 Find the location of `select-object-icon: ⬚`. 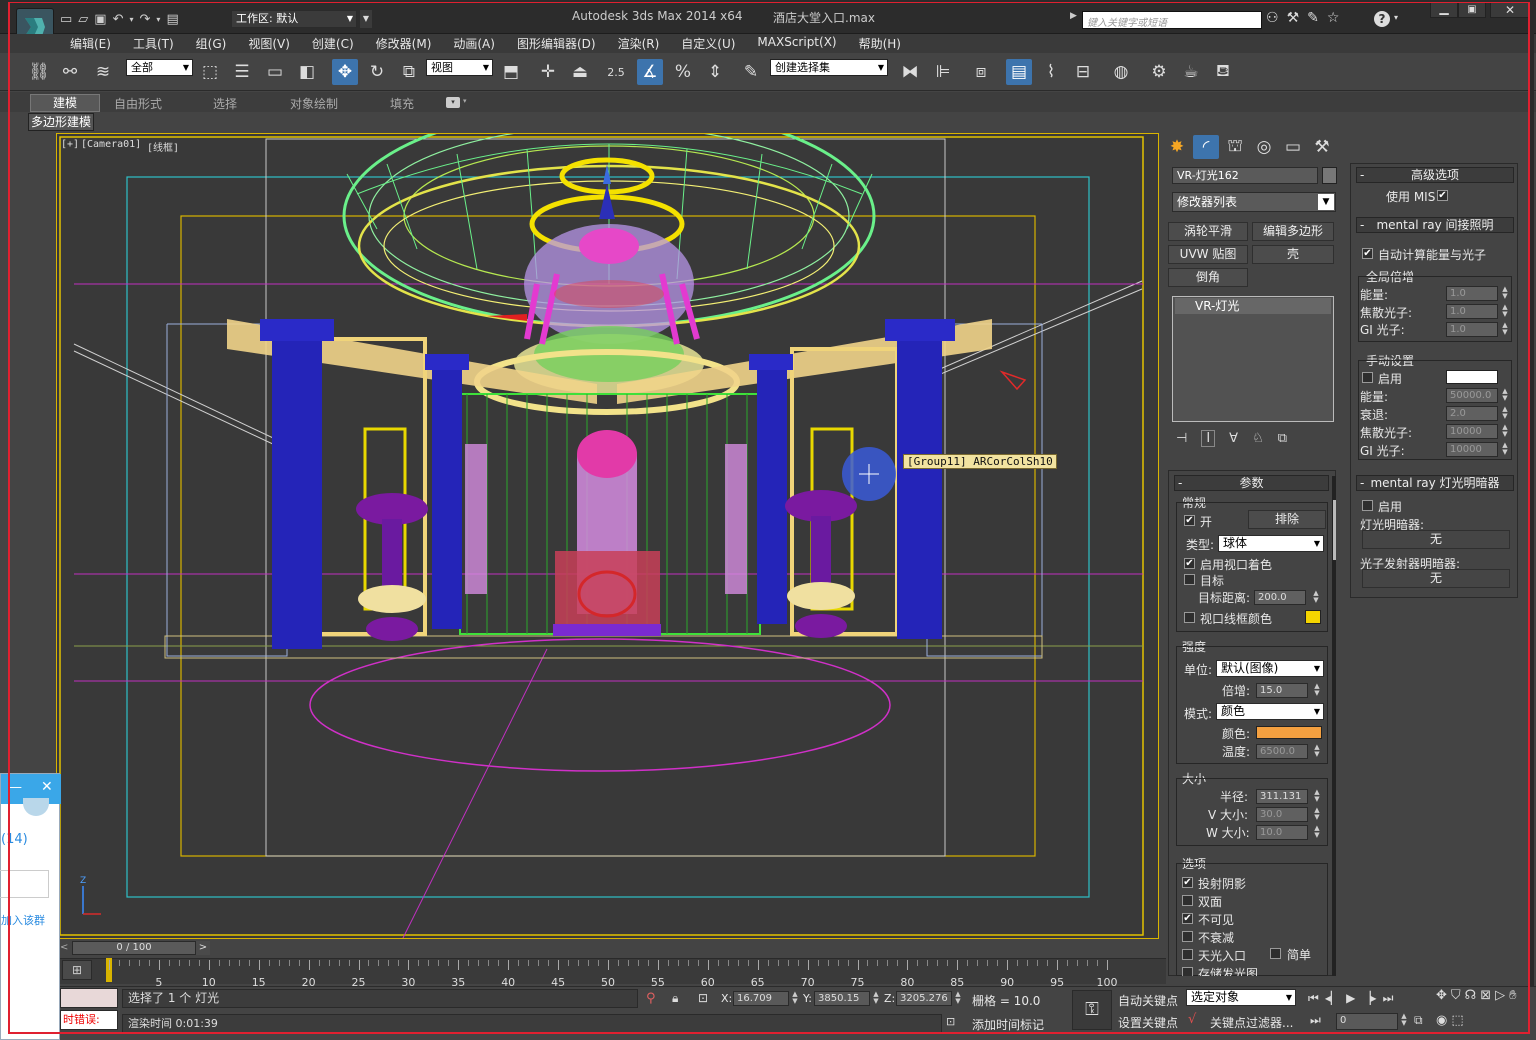

select-object-icon: ⬚ is located at coordinates (210, 72).